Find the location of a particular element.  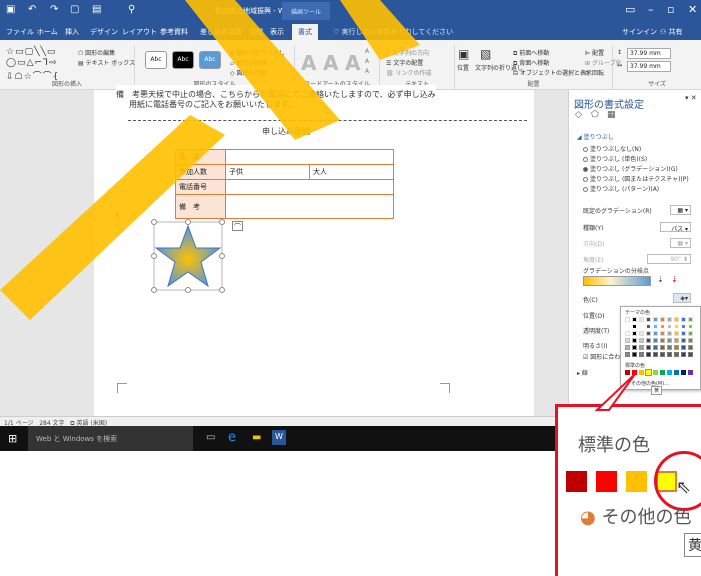

notes-cell is located at coordinates (309, 206).